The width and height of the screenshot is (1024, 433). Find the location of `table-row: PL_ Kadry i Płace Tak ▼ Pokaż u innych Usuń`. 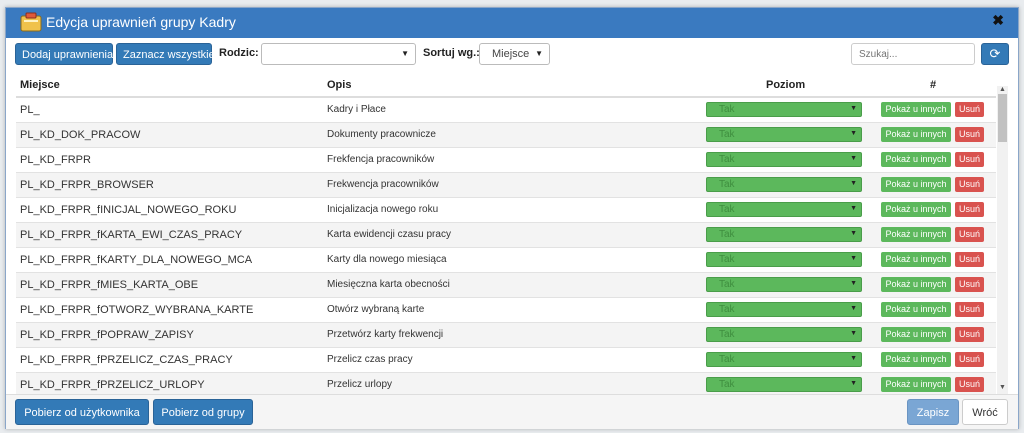

table-row: PL_ Kadry i Płace Tak ▼ Pokaż u innych Usuń is located at coordinates (506, 110).